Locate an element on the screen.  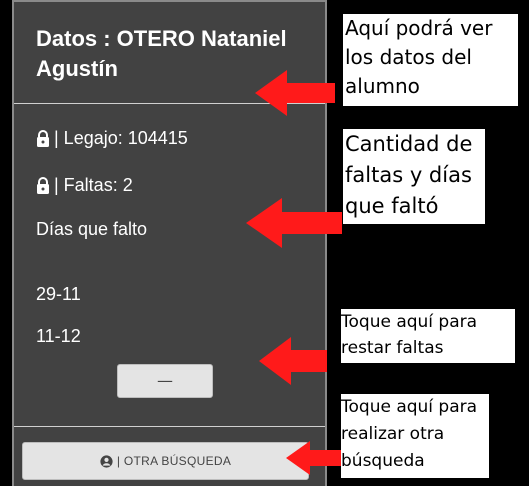
absence-date: 11-12 is located at coordinates (58, 336).